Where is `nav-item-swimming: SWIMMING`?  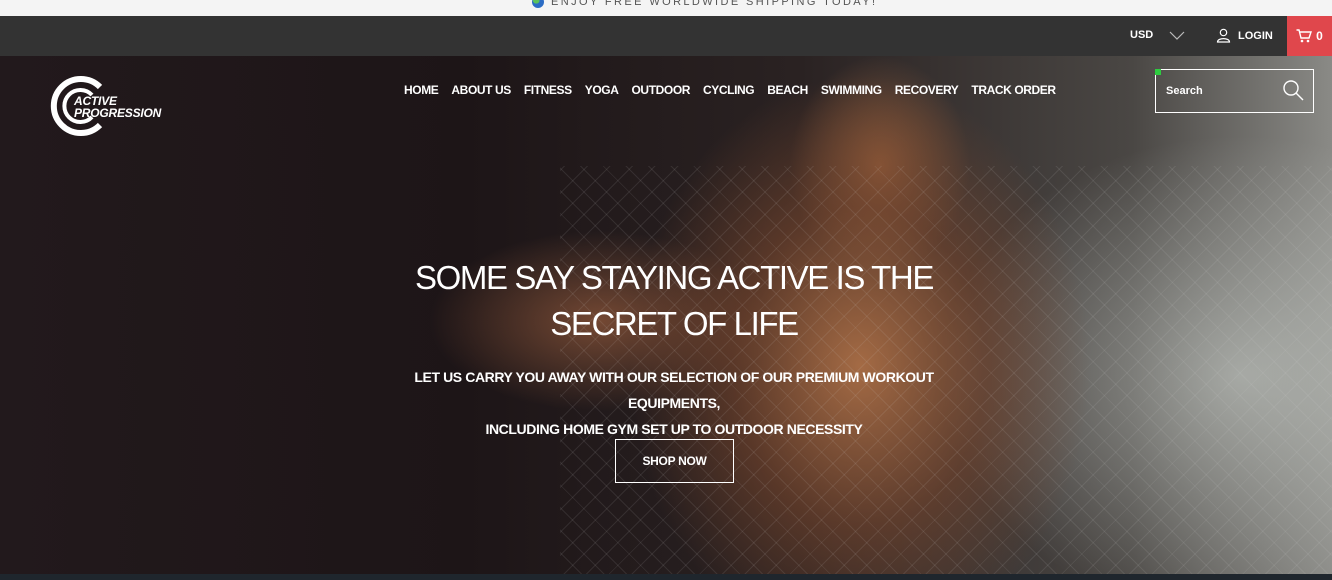
nav-item-swimming: SWIMMING is located at coordinates (851, 90).